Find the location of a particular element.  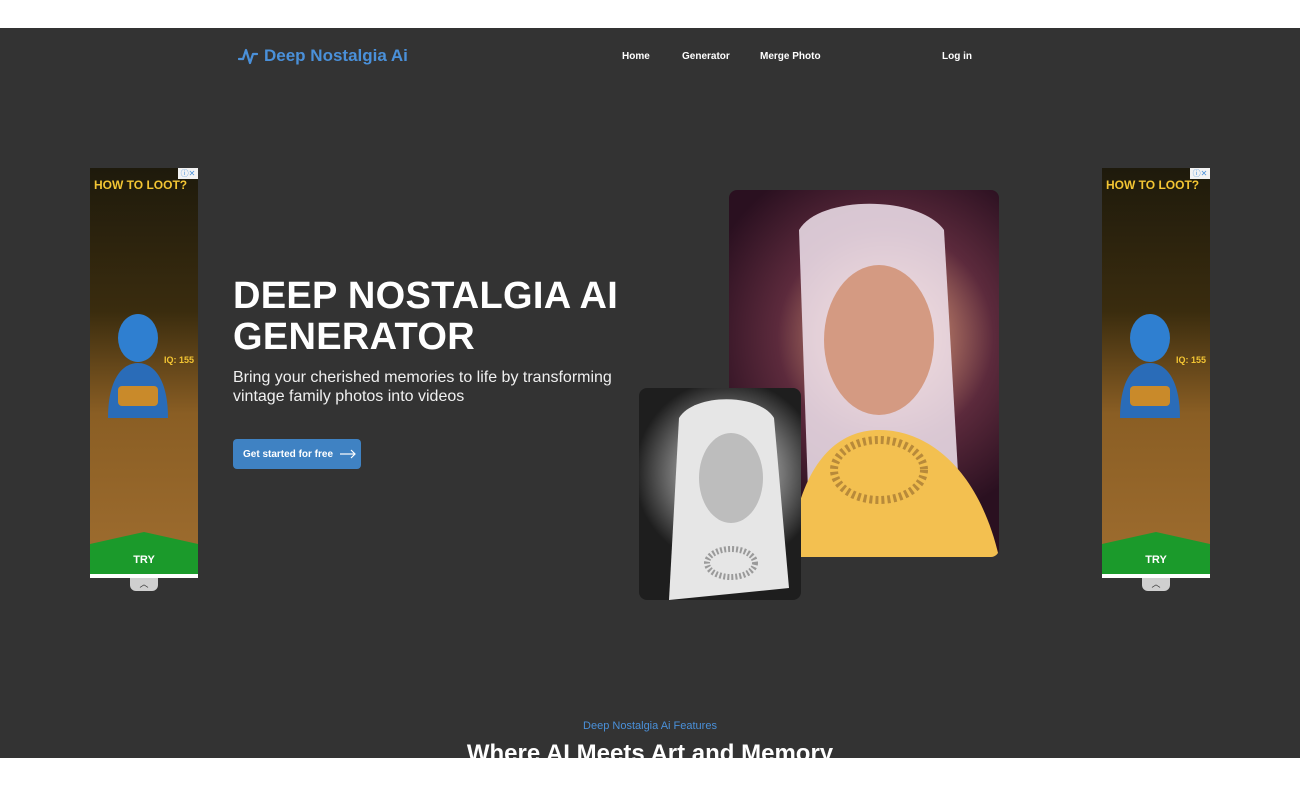

wave-pulse-icon is located at coordinates (248, 56).